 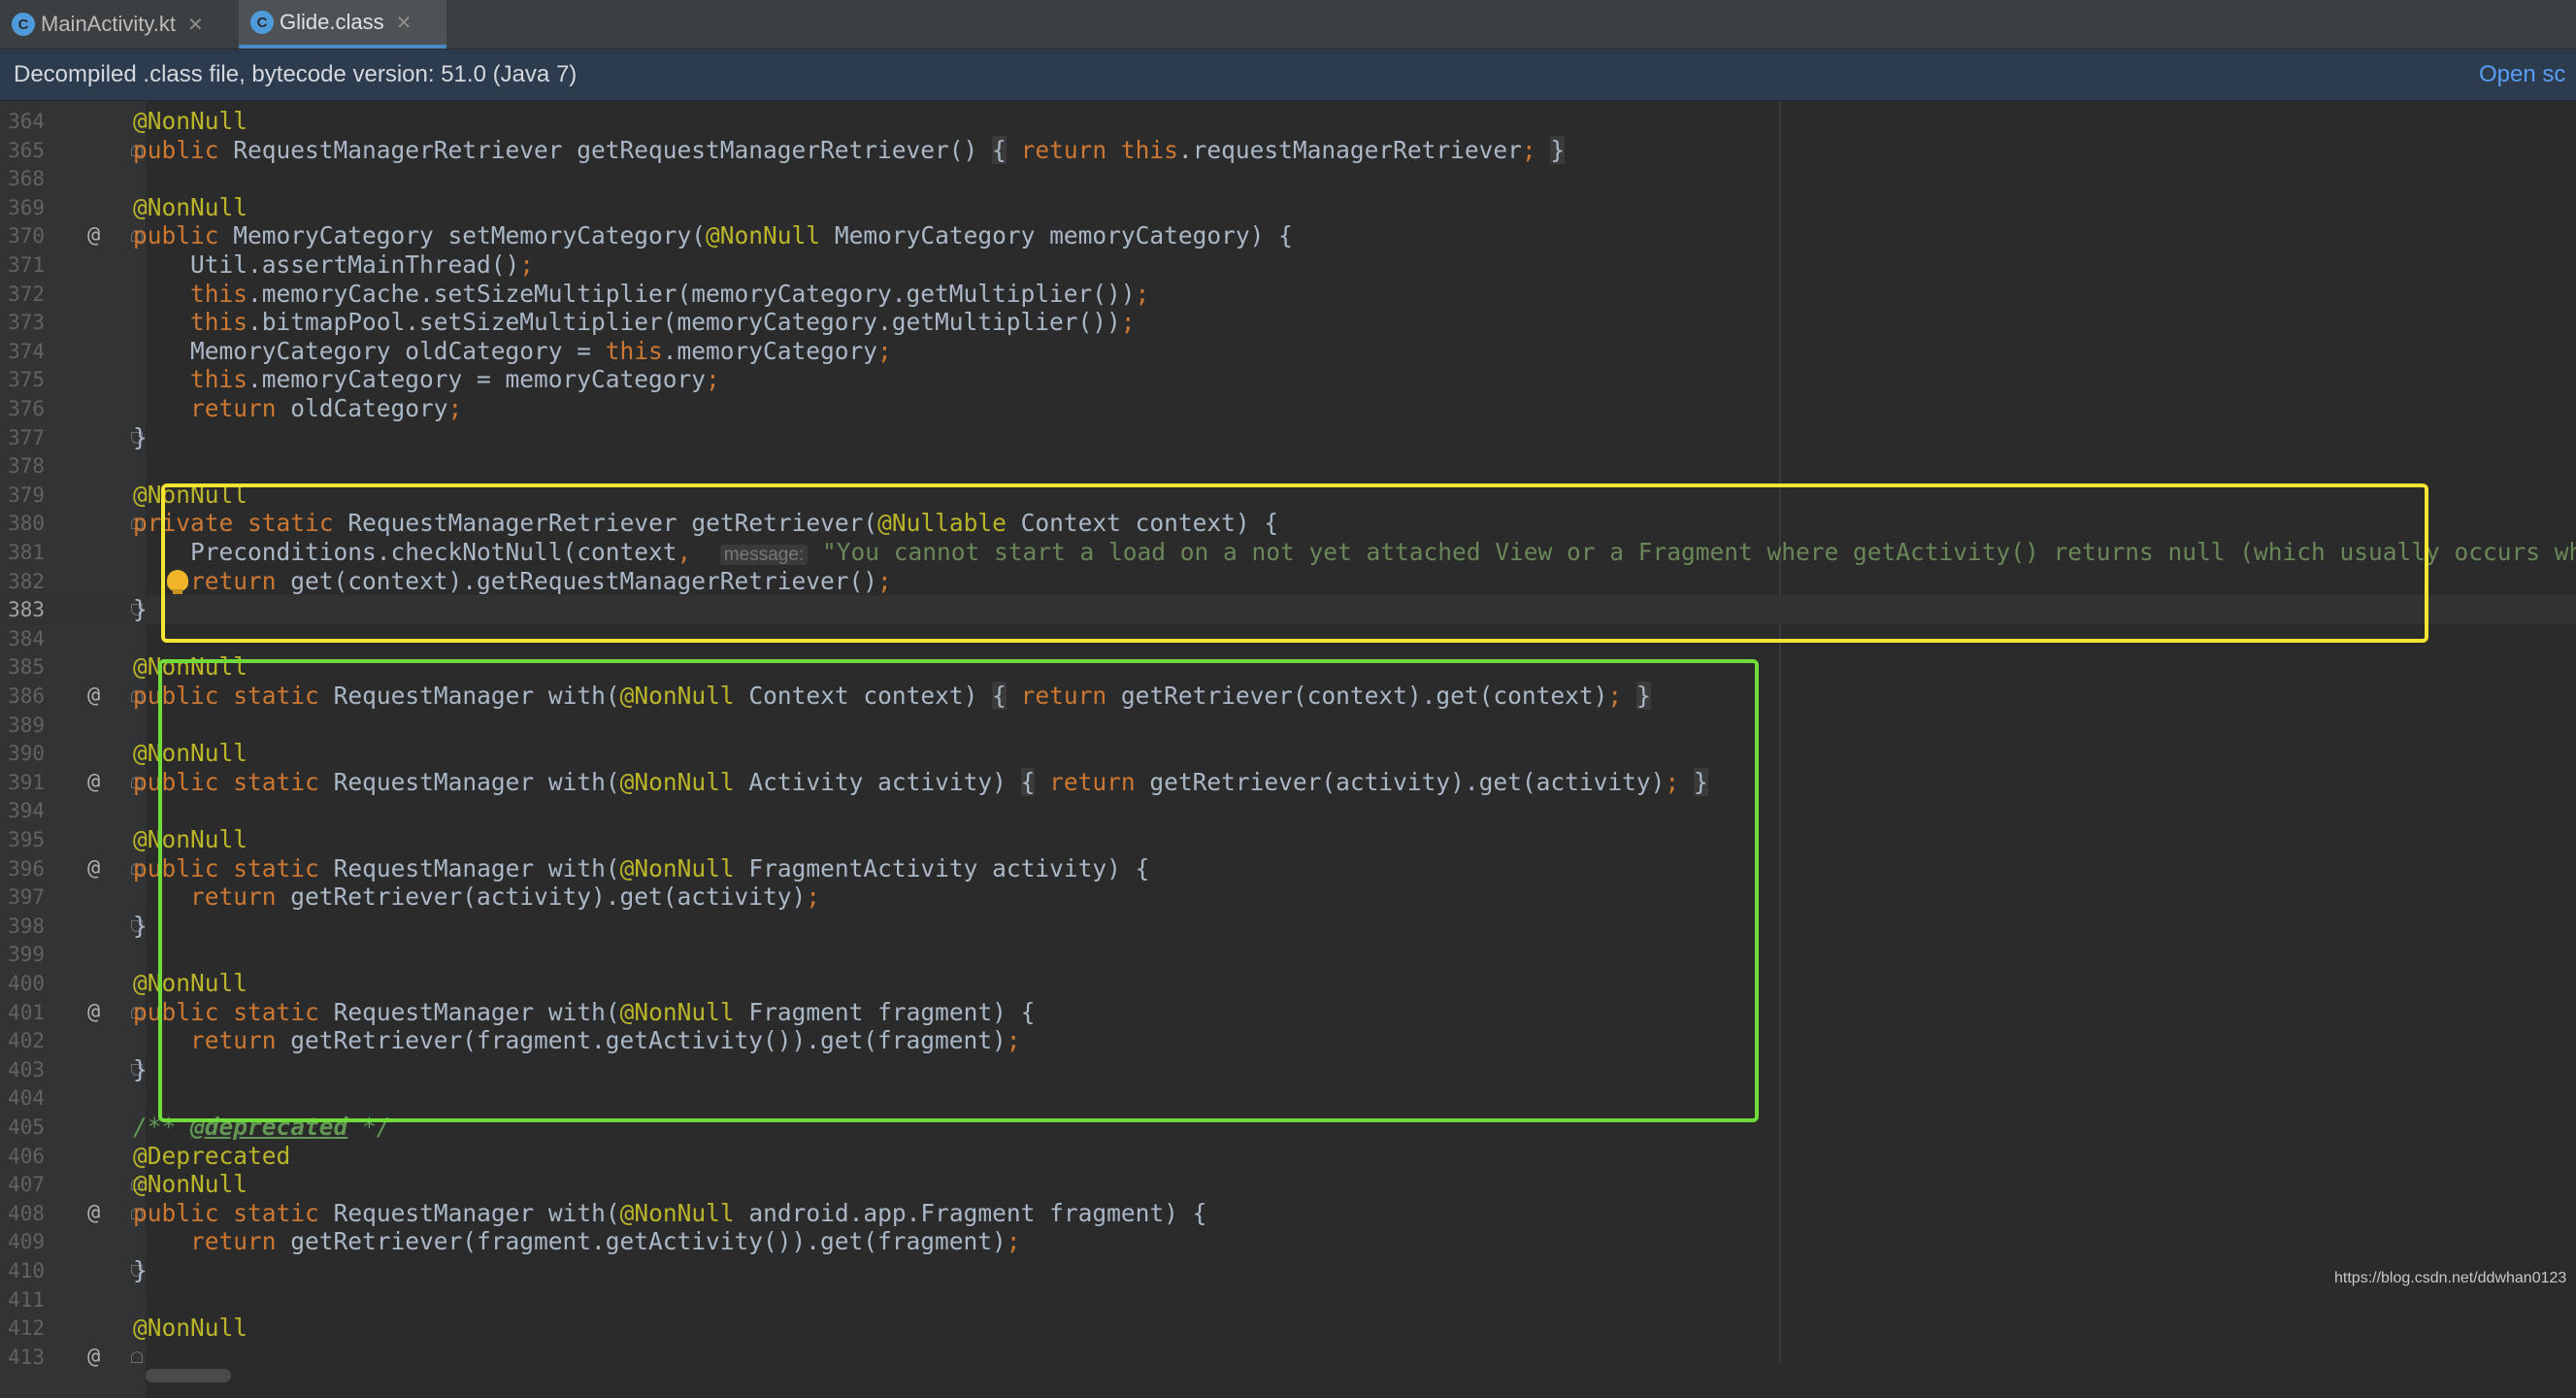 What do you see at coordinates (26, 437) in the screenshot?
I see `line-number: 377` at bounding box center [26, 437].